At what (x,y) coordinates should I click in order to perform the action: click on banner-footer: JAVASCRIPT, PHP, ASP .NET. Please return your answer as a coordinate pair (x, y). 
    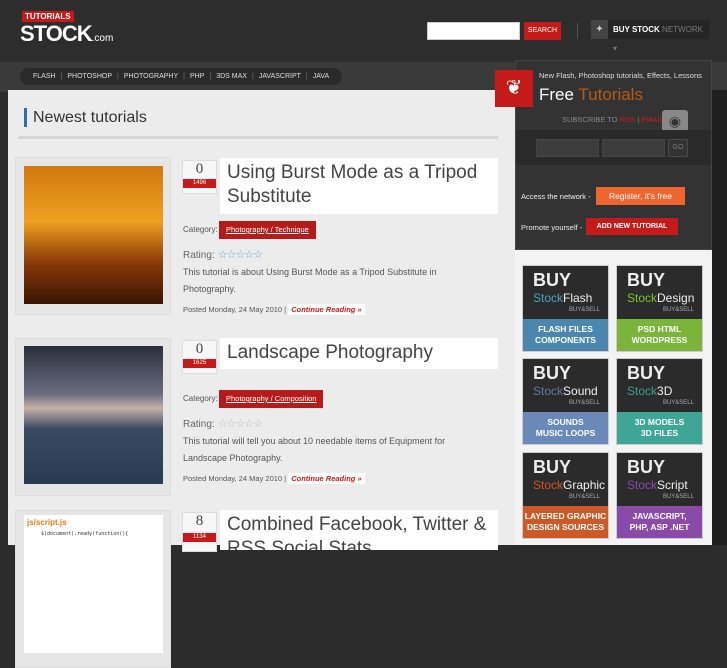
    Looking at the image, I should click on (659, 522).